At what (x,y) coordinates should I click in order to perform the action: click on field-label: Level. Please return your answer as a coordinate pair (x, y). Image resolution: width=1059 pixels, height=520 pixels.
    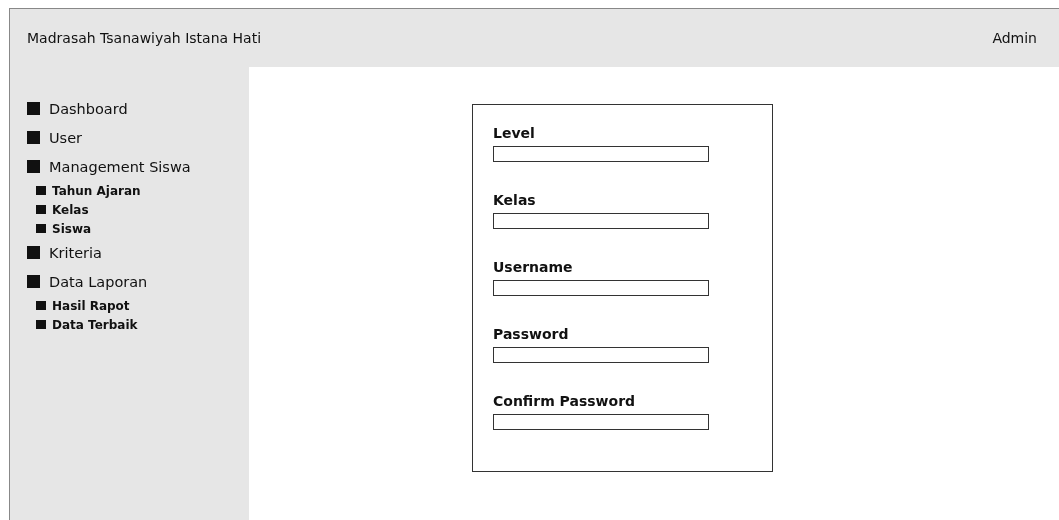
    Looking at the image, I should click on (514, 133).